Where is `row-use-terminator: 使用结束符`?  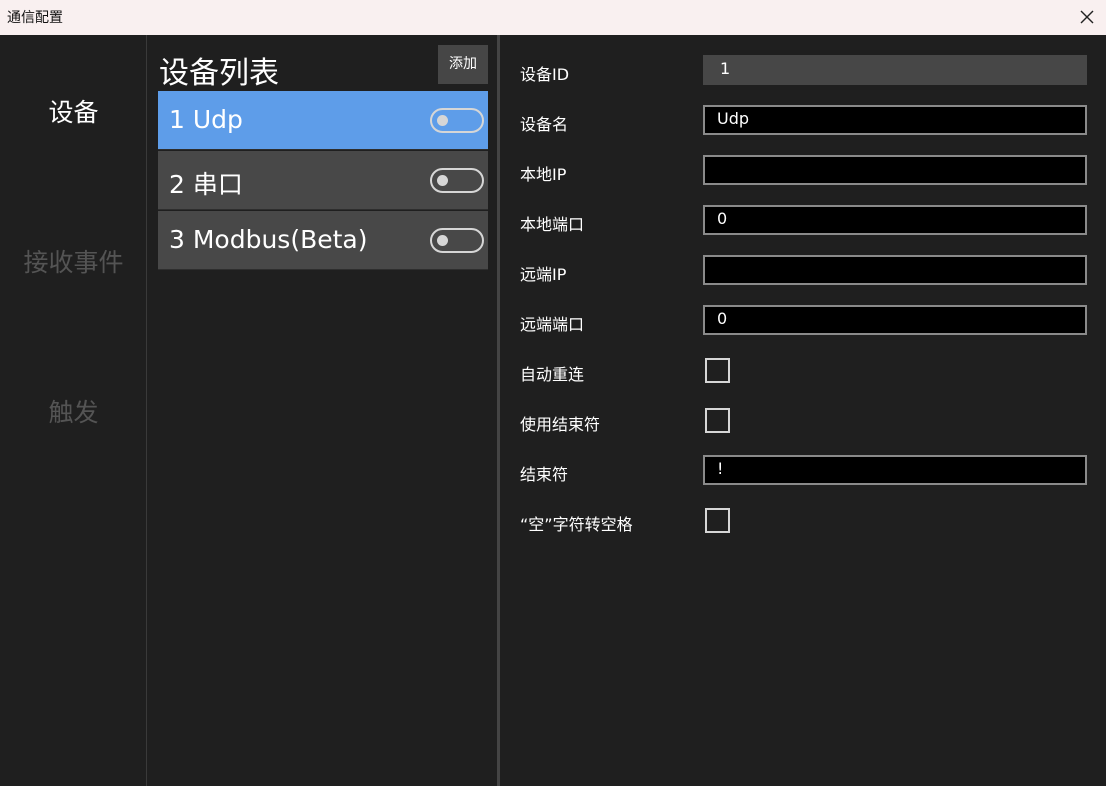 row-use-terminator: 使用结束符 is located at coordinates (803, 420).